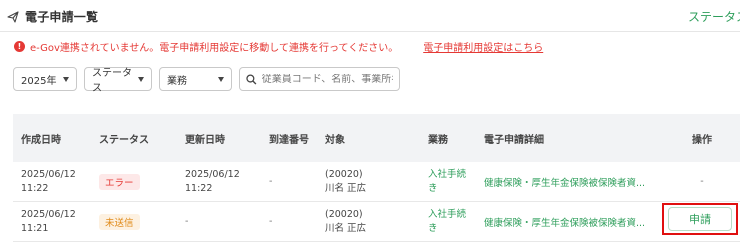 Image resolution: width=740 pixels, height=246 pixels. What do you see at coordinates (438, 140) in the screenshot?
I see `col-header-business: 業務` at bounding box center [438, 140].